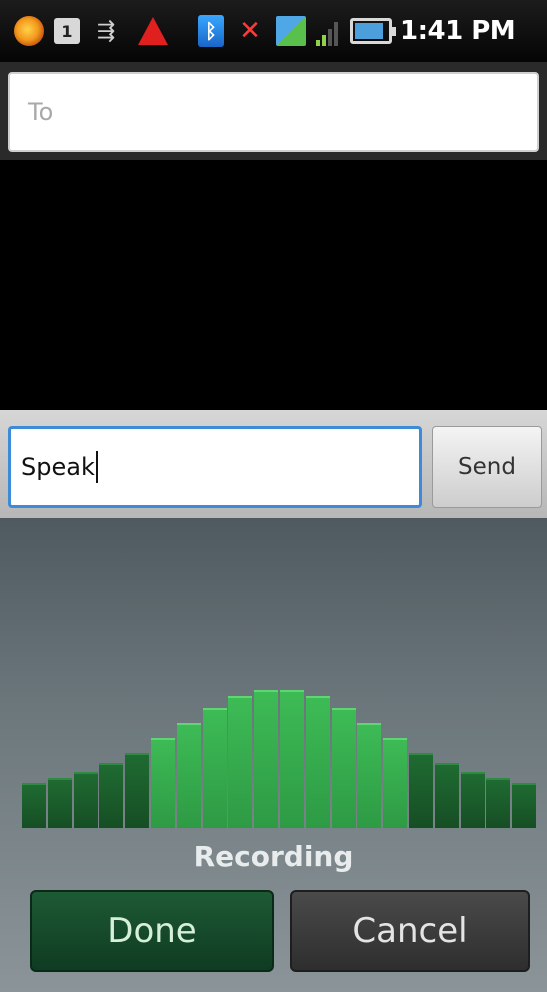 Image resolution: width=547 pixels, height=992 pixels. Describe the element at coordinates (96, 467) in the screenshot. I see `text-caret` at that location.